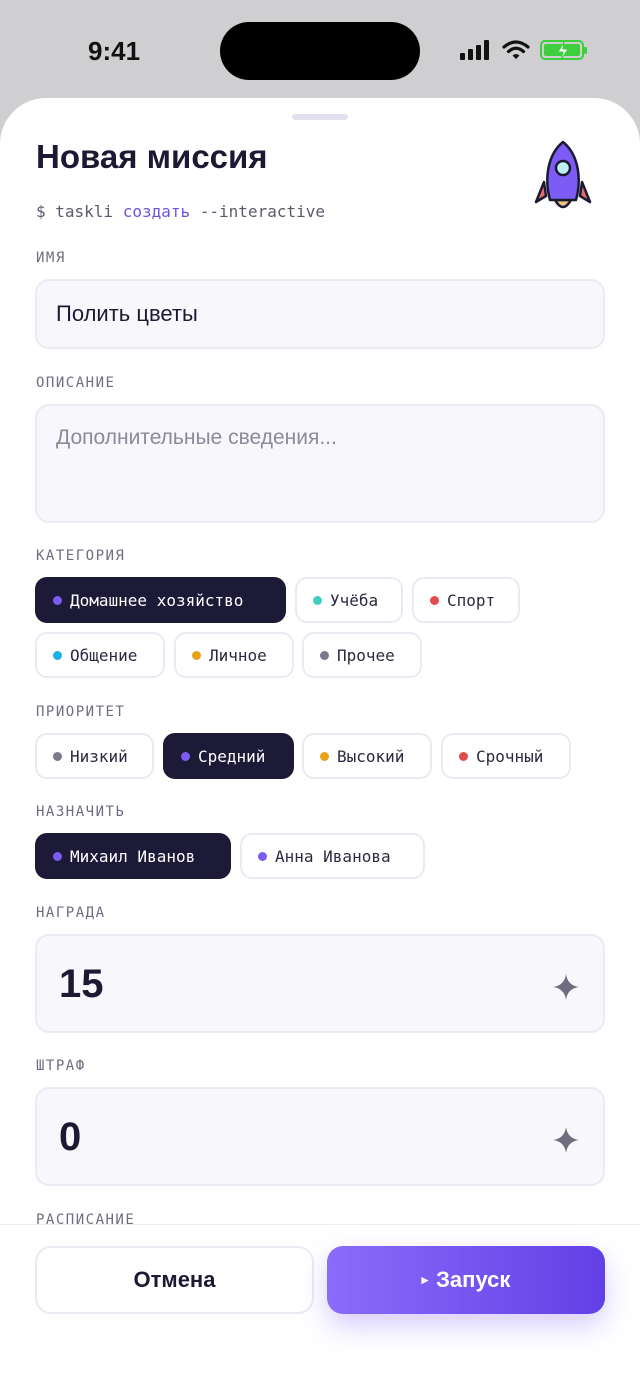  I want to click on battery-charging-icon, so click(563, 50).